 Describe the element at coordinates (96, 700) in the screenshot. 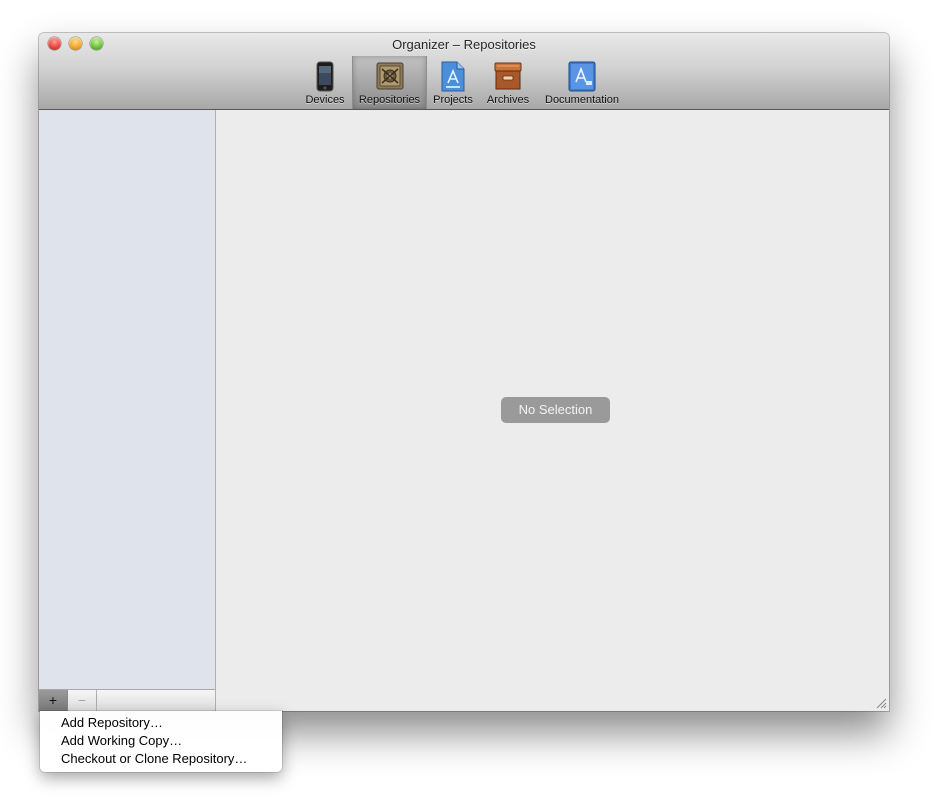

I see `bottom-bar-divider` at that location.